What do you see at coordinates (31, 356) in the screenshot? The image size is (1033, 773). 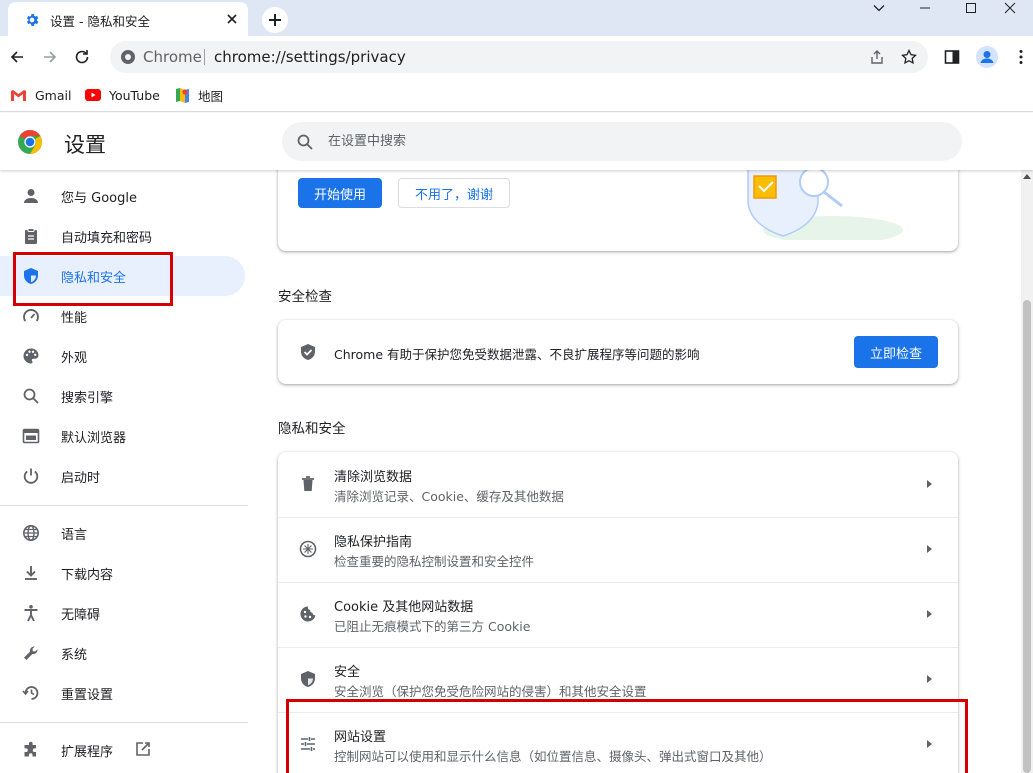 I see `palette-icon` at bounding box center [31, 356].